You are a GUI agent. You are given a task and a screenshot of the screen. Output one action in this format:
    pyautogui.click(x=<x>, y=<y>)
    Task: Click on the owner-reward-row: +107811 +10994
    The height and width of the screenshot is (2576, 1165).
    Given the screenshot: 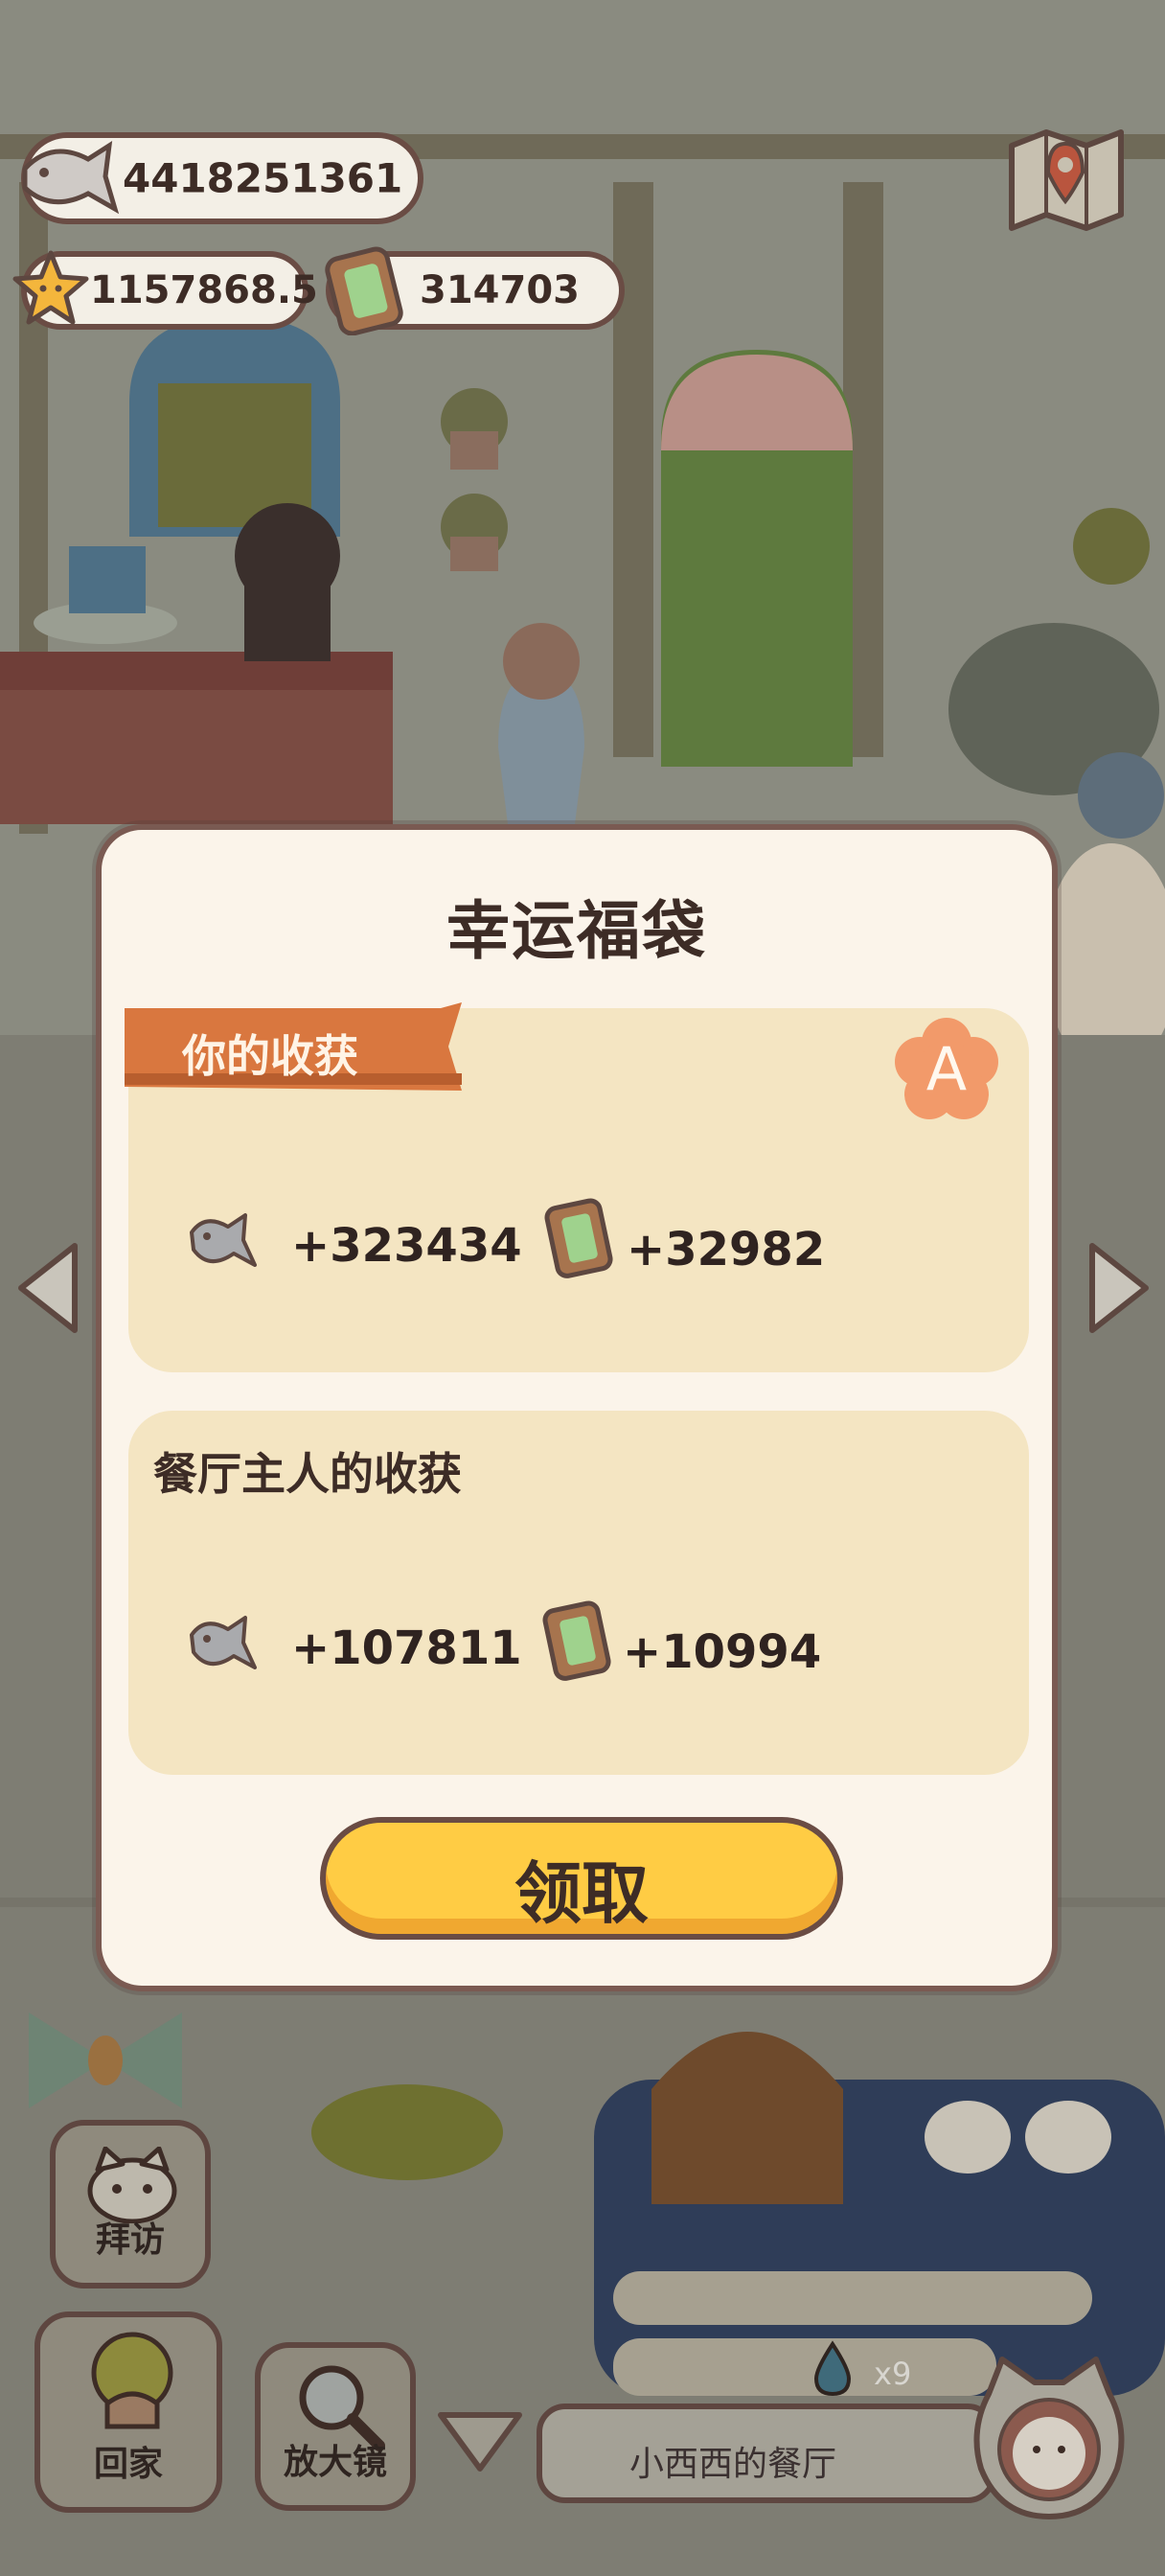 What is the action you would take?
    pyautogui.click(x=588, y=1654)
    